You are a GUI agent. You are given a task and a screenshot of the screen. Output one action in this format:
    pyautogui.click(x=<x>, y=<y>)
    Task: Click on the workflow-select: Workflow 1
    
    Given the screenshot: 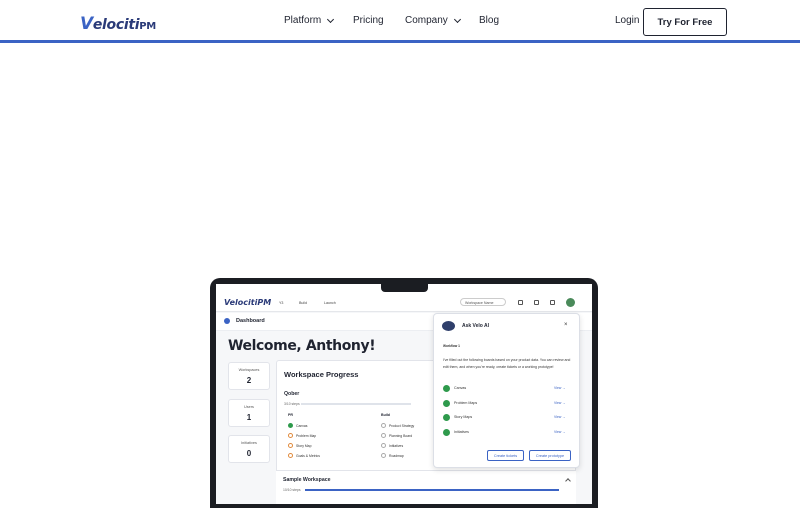 What is the action you would take?
    pyautogui.click(x=451, y=346)
    